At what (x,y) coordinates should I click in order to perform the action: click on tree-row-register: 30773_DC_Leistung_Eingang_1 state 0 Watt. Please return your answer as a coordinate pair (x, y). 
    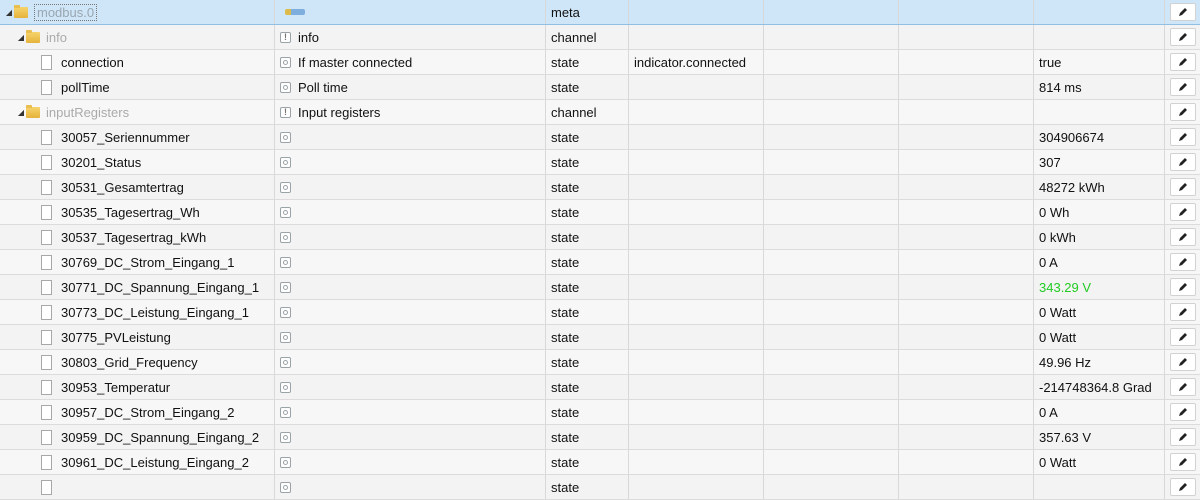
    Looking at the image, I should click on (600, 312).